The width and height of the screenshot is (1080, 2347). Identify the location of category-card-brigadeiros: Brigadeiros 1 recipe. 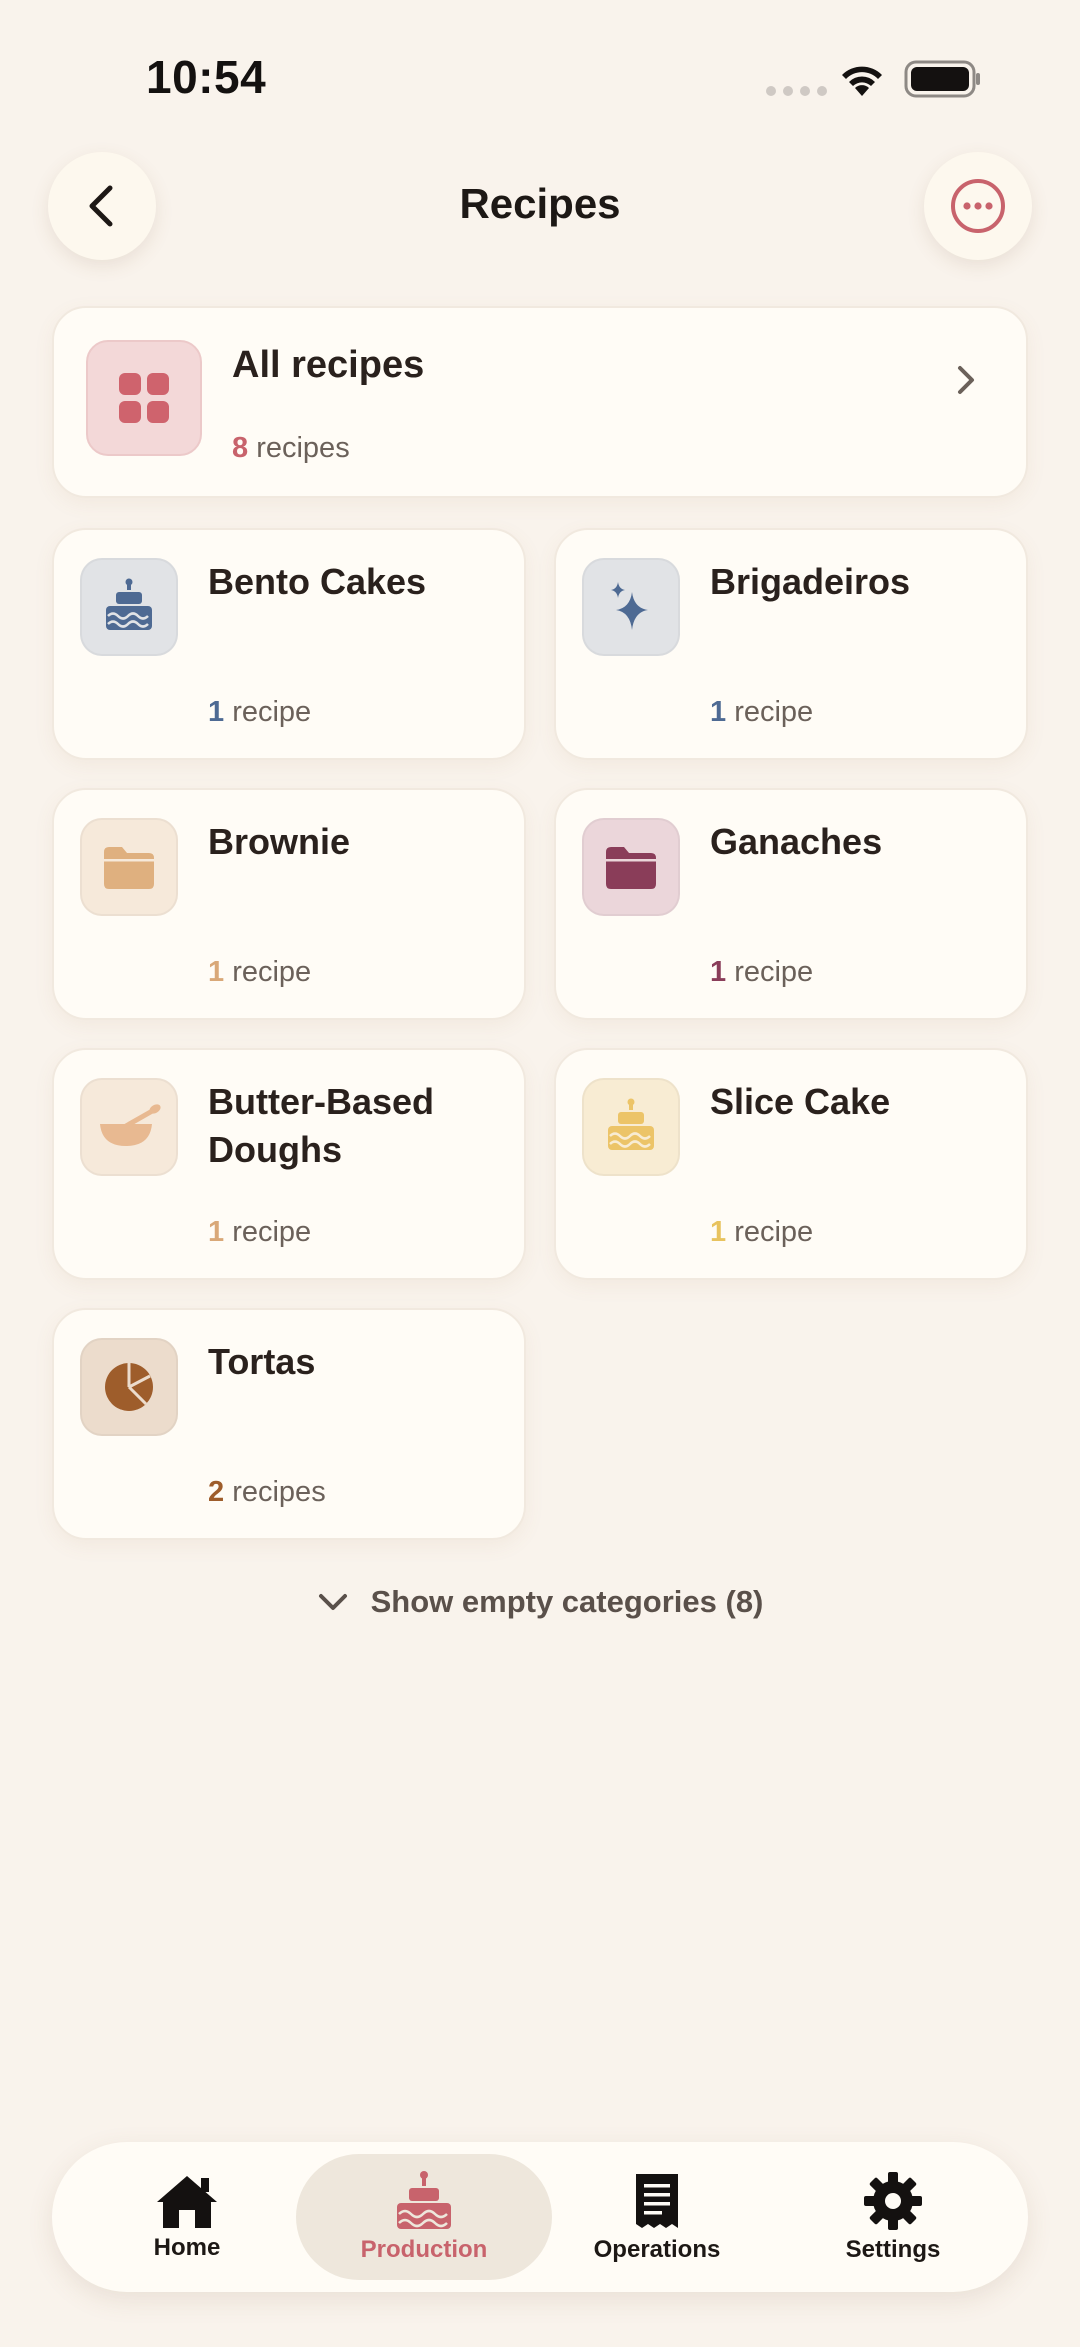
(791, 644).